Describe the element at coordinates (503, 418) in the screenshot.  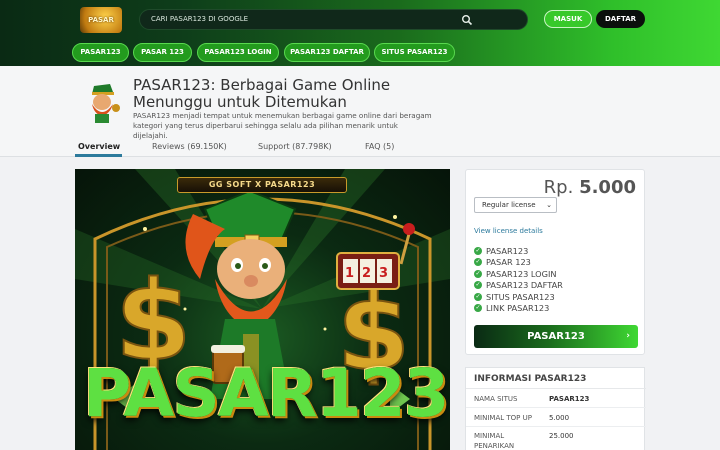
I see `info-key: MINIMAL TOP UP` at that location.